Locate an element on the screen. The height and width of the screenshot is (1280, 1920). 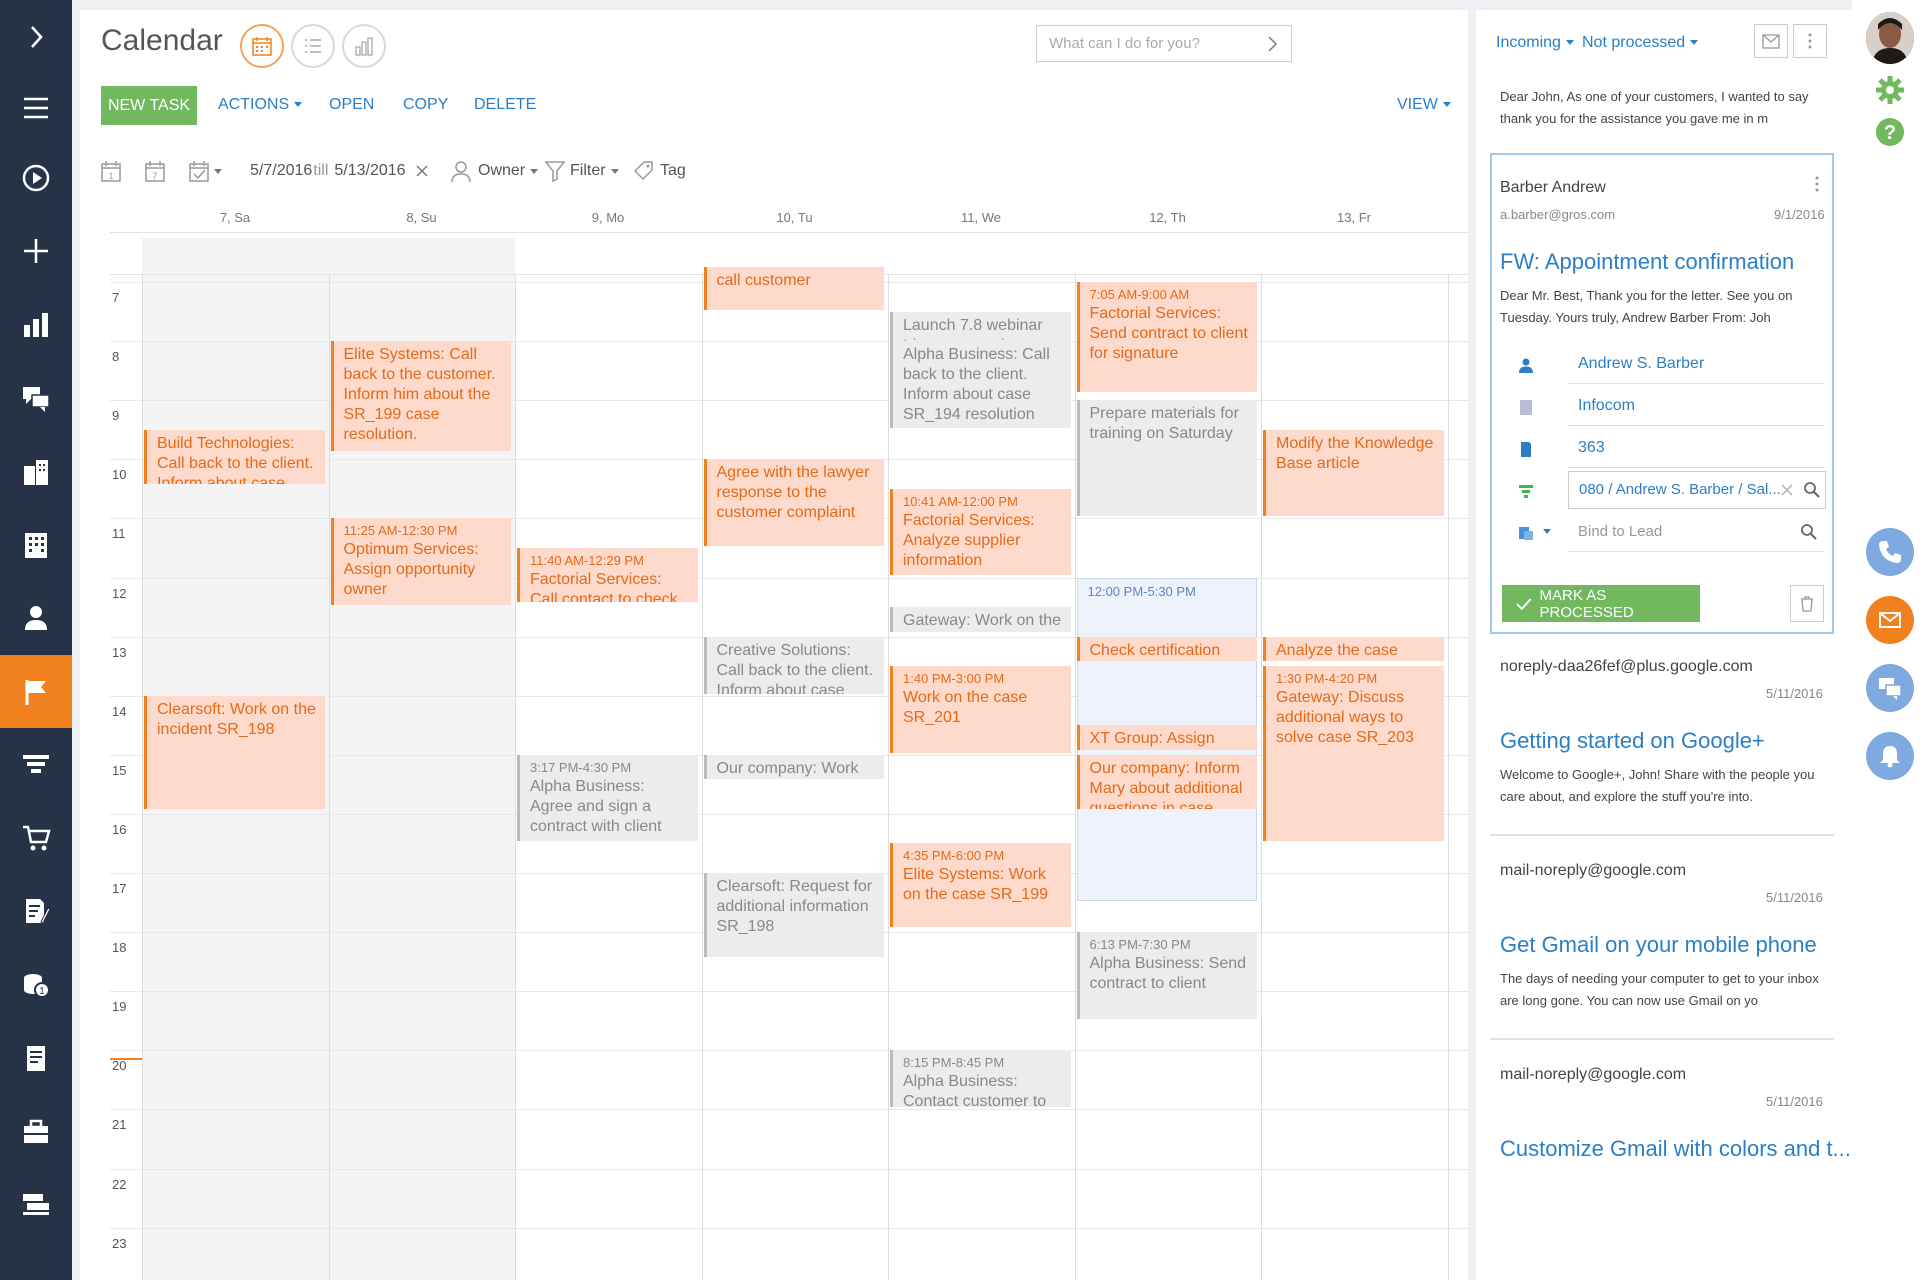
day-header: 9, Mo is located at coordinates (608, 217).